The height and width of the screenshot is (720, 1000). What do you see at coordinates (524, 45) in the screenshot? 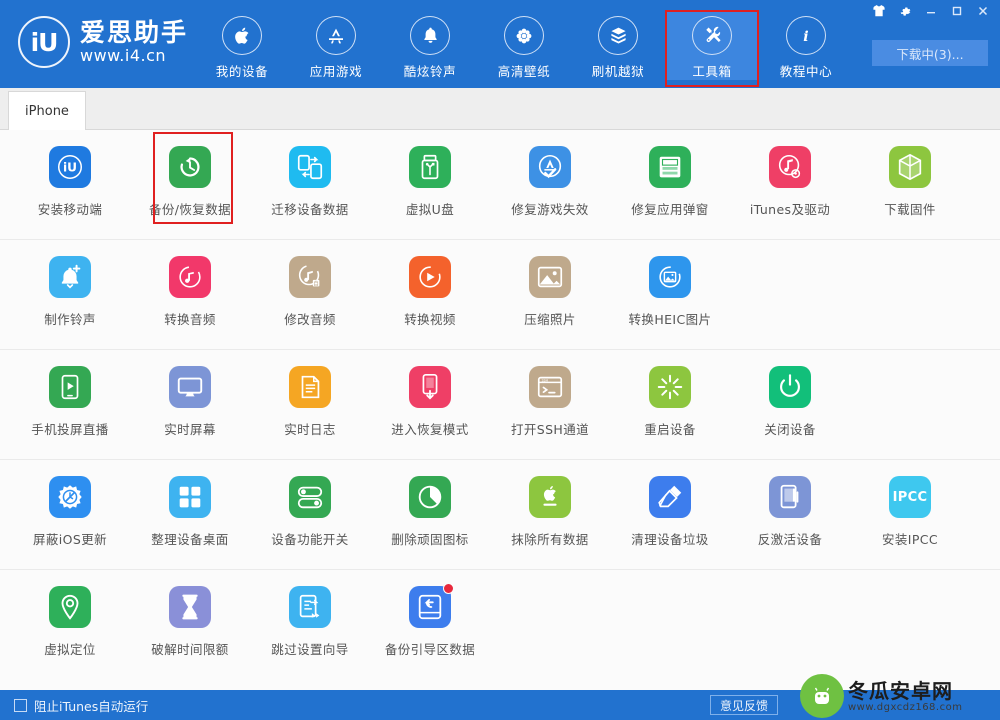
I see `nav-item-4: 高清壁纸` at bounding box center [524, 45].